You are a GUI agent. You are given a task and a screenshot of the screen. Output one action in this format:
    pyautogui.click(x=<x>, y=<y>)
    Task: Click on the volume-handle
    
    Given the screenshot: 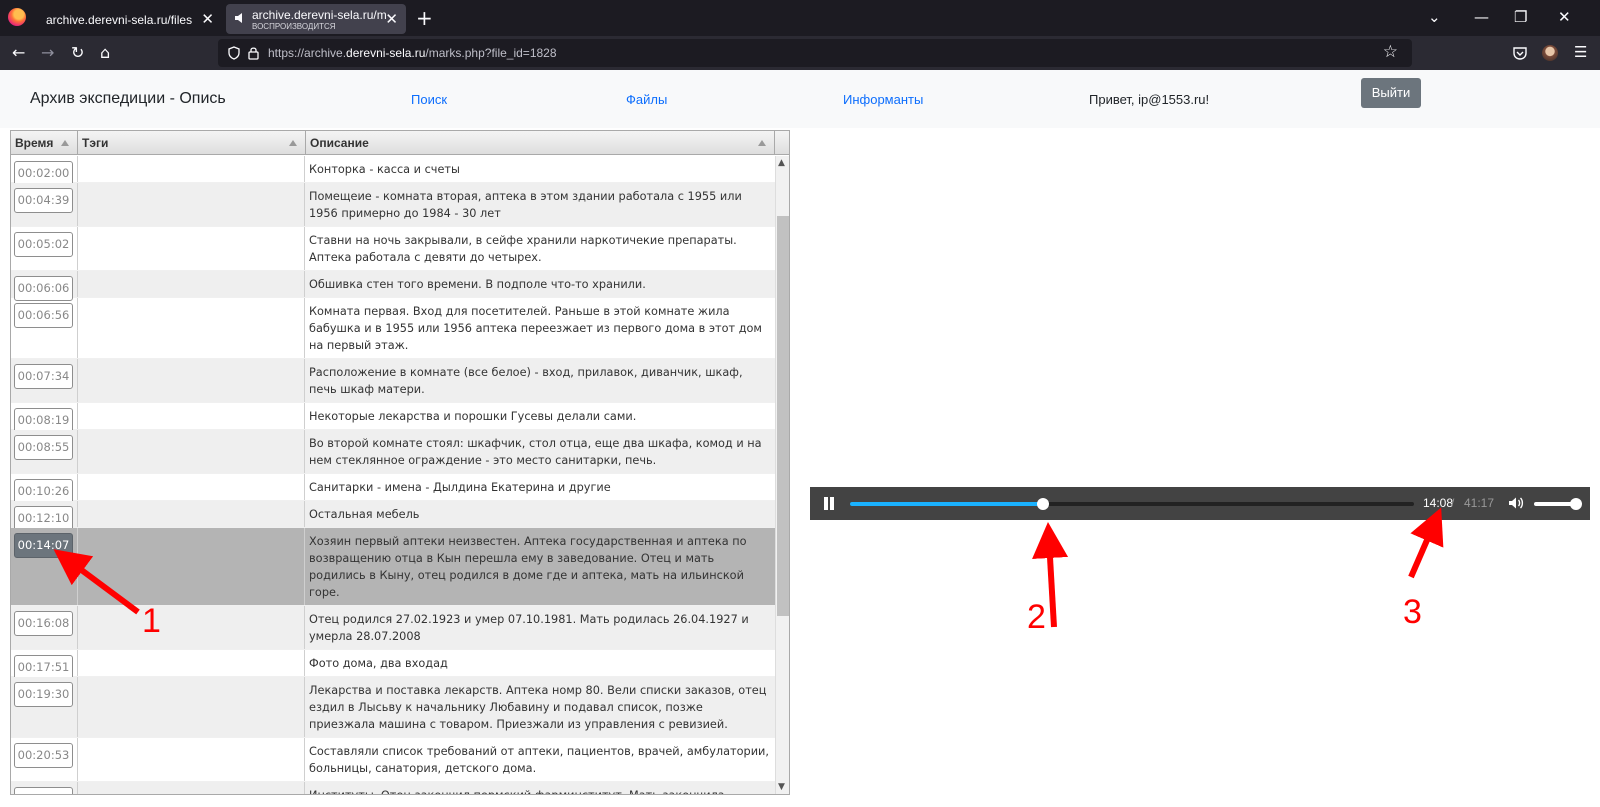 What is the action you would take?
    pyautogui.click(x=1576, y=504)
    